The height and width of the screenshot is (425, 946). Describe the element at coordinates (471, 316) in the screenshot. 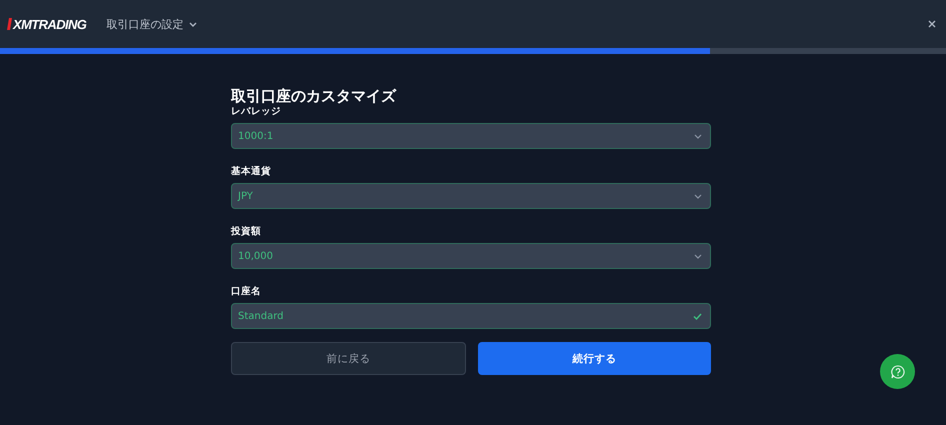

I see `input-field: Standard` at that location.